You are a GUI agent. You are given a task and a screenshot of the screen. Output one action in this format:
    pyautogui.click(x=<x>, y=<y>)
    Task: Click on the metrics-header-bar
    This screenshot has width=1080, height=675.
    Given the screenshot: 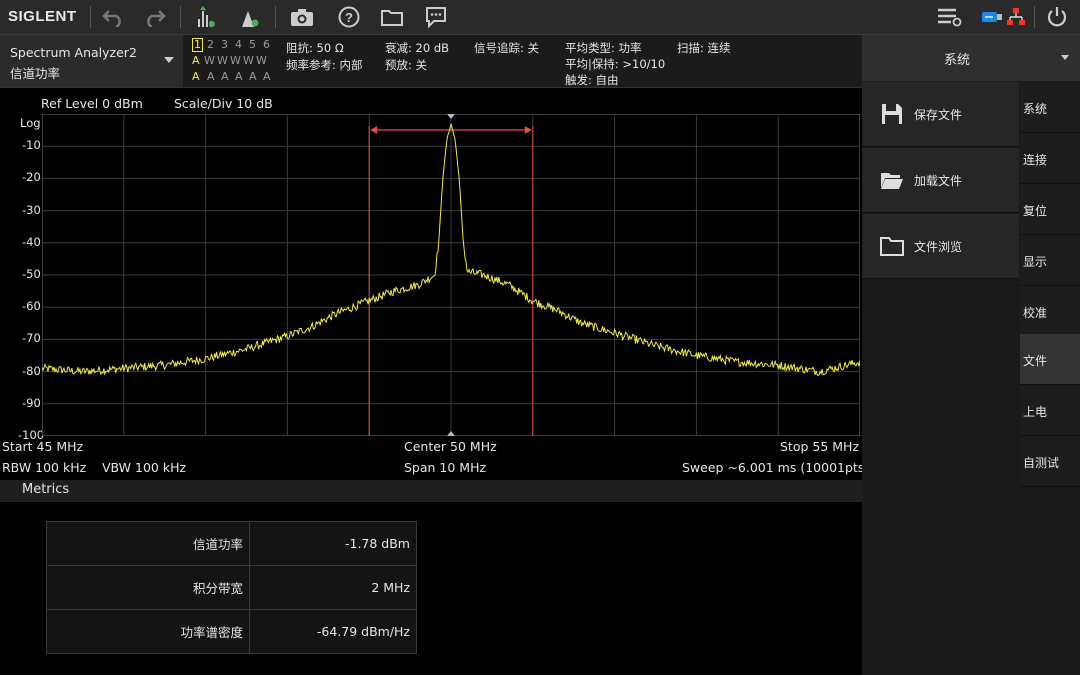 What is the action you would take?
    pyautogui.click(x=431, y=491)
    